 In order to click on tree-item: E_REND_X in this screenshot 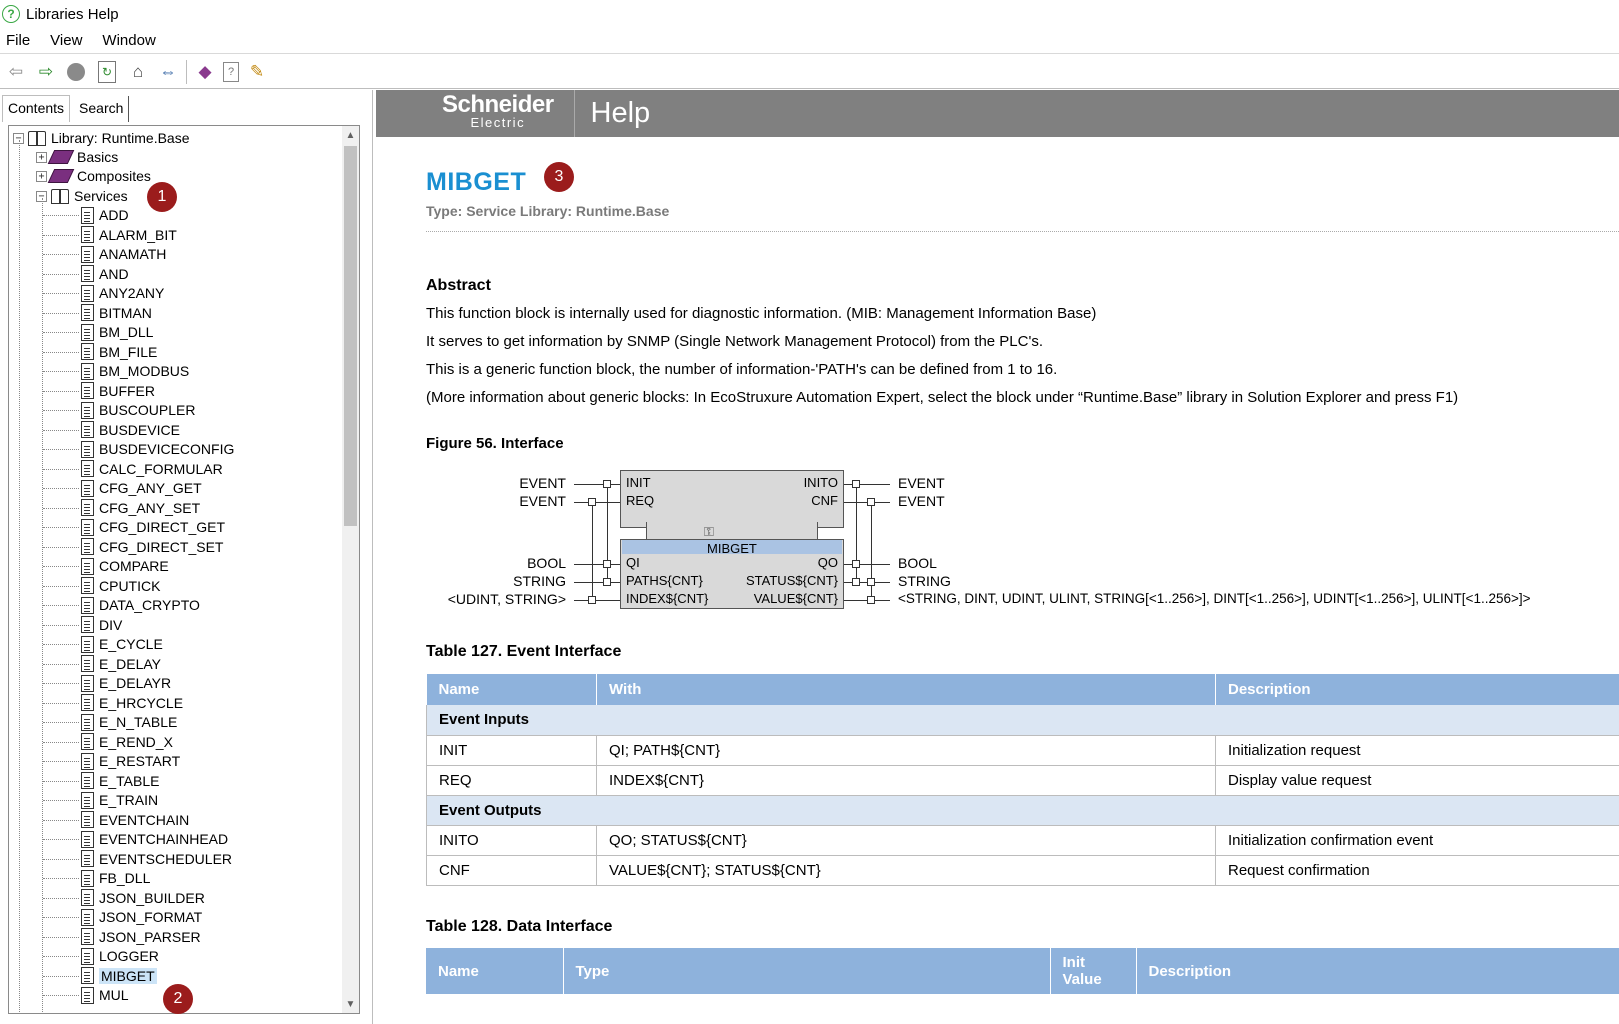, I will do `click(127, 742)`.